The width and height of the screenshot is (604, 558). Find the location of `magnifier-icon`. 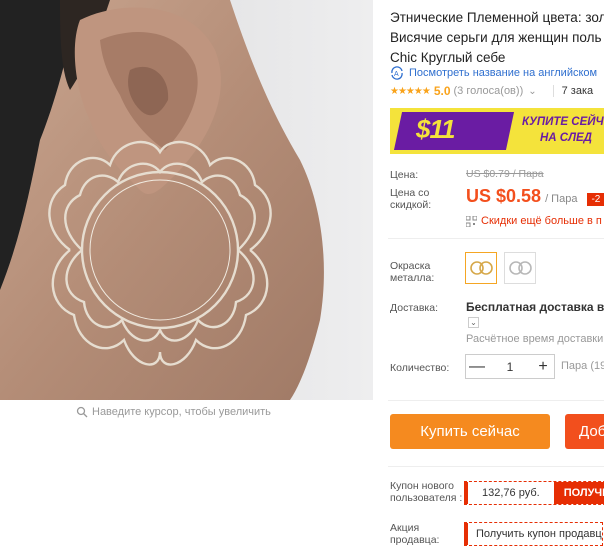

magnifier-icon is located at coordinates (82, 412).